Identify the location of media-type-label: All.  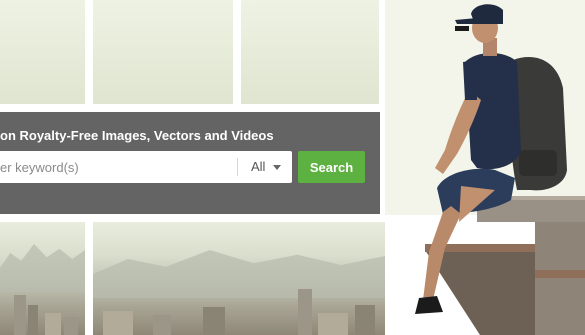
(258, 166).